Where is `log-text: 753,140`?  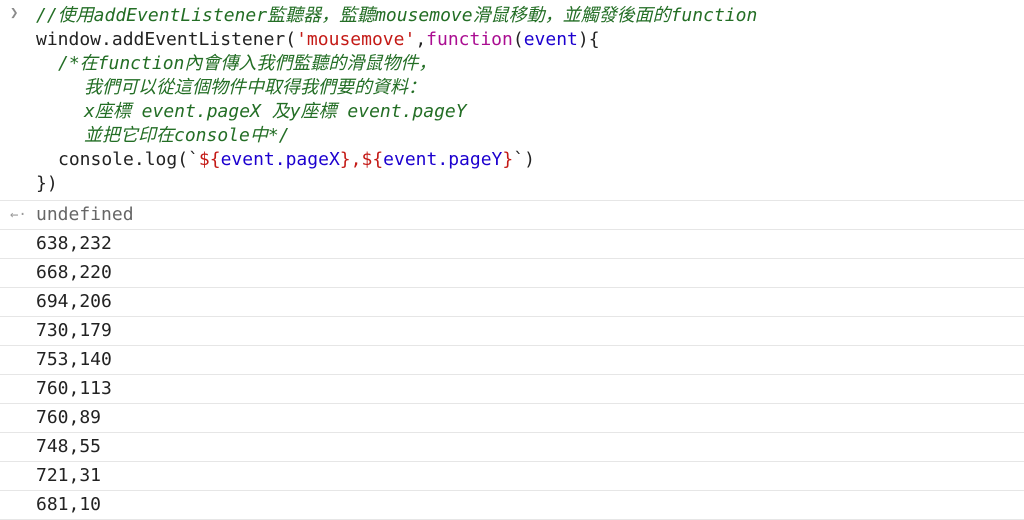 log-text: 753,140 is located at coordinates (74, 359).